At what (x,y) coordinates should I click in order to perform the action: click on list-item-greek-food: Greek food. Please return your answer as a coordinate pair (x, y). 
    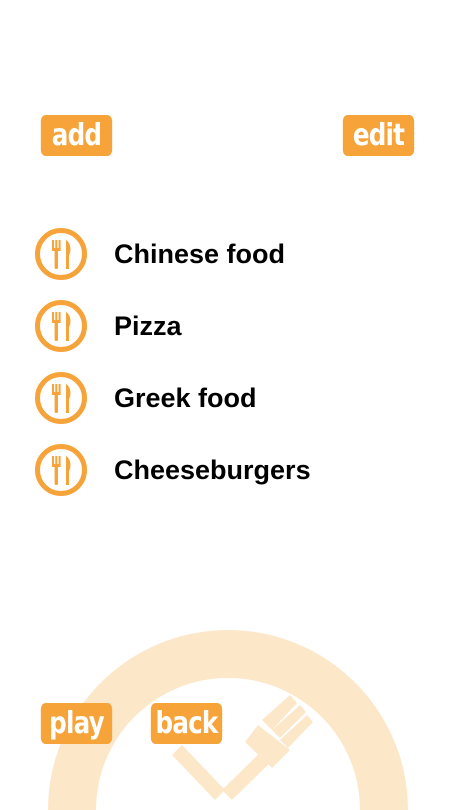
    Looking at the image, I should click on (233, 398).